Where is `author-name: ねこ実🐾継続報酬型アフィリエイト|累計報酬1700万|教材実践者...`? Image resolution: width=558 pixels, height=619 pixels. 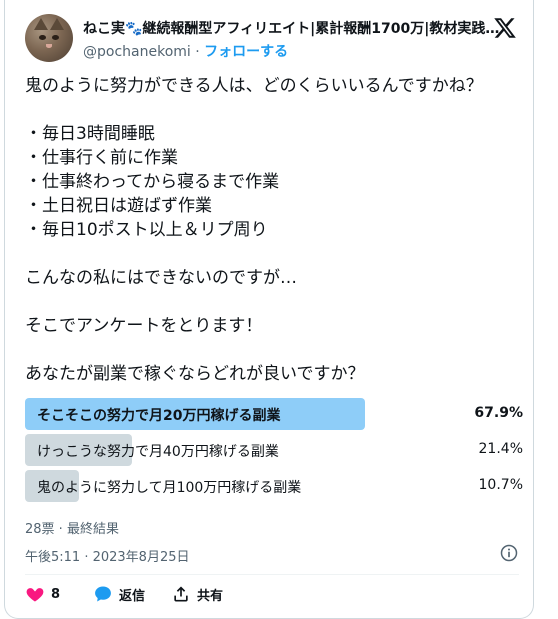 author-name: ねこ実🐾継続報酬型アフィリエイト|累計報酬1700万|教材実践者... is located at coordinates (298, 28).